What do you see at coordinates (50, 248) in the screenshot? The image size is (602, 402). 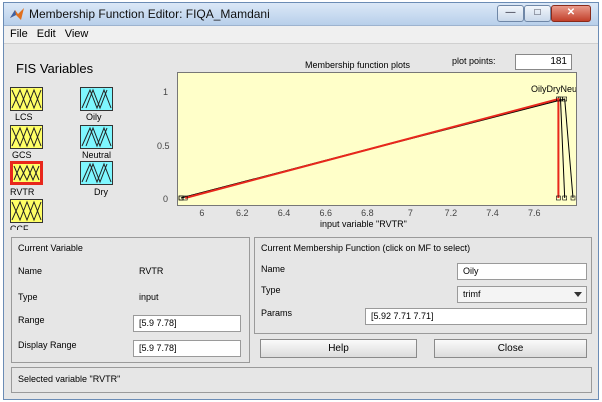 I see `current-variable-title: Current Variable` at bounding box center [50, 248].